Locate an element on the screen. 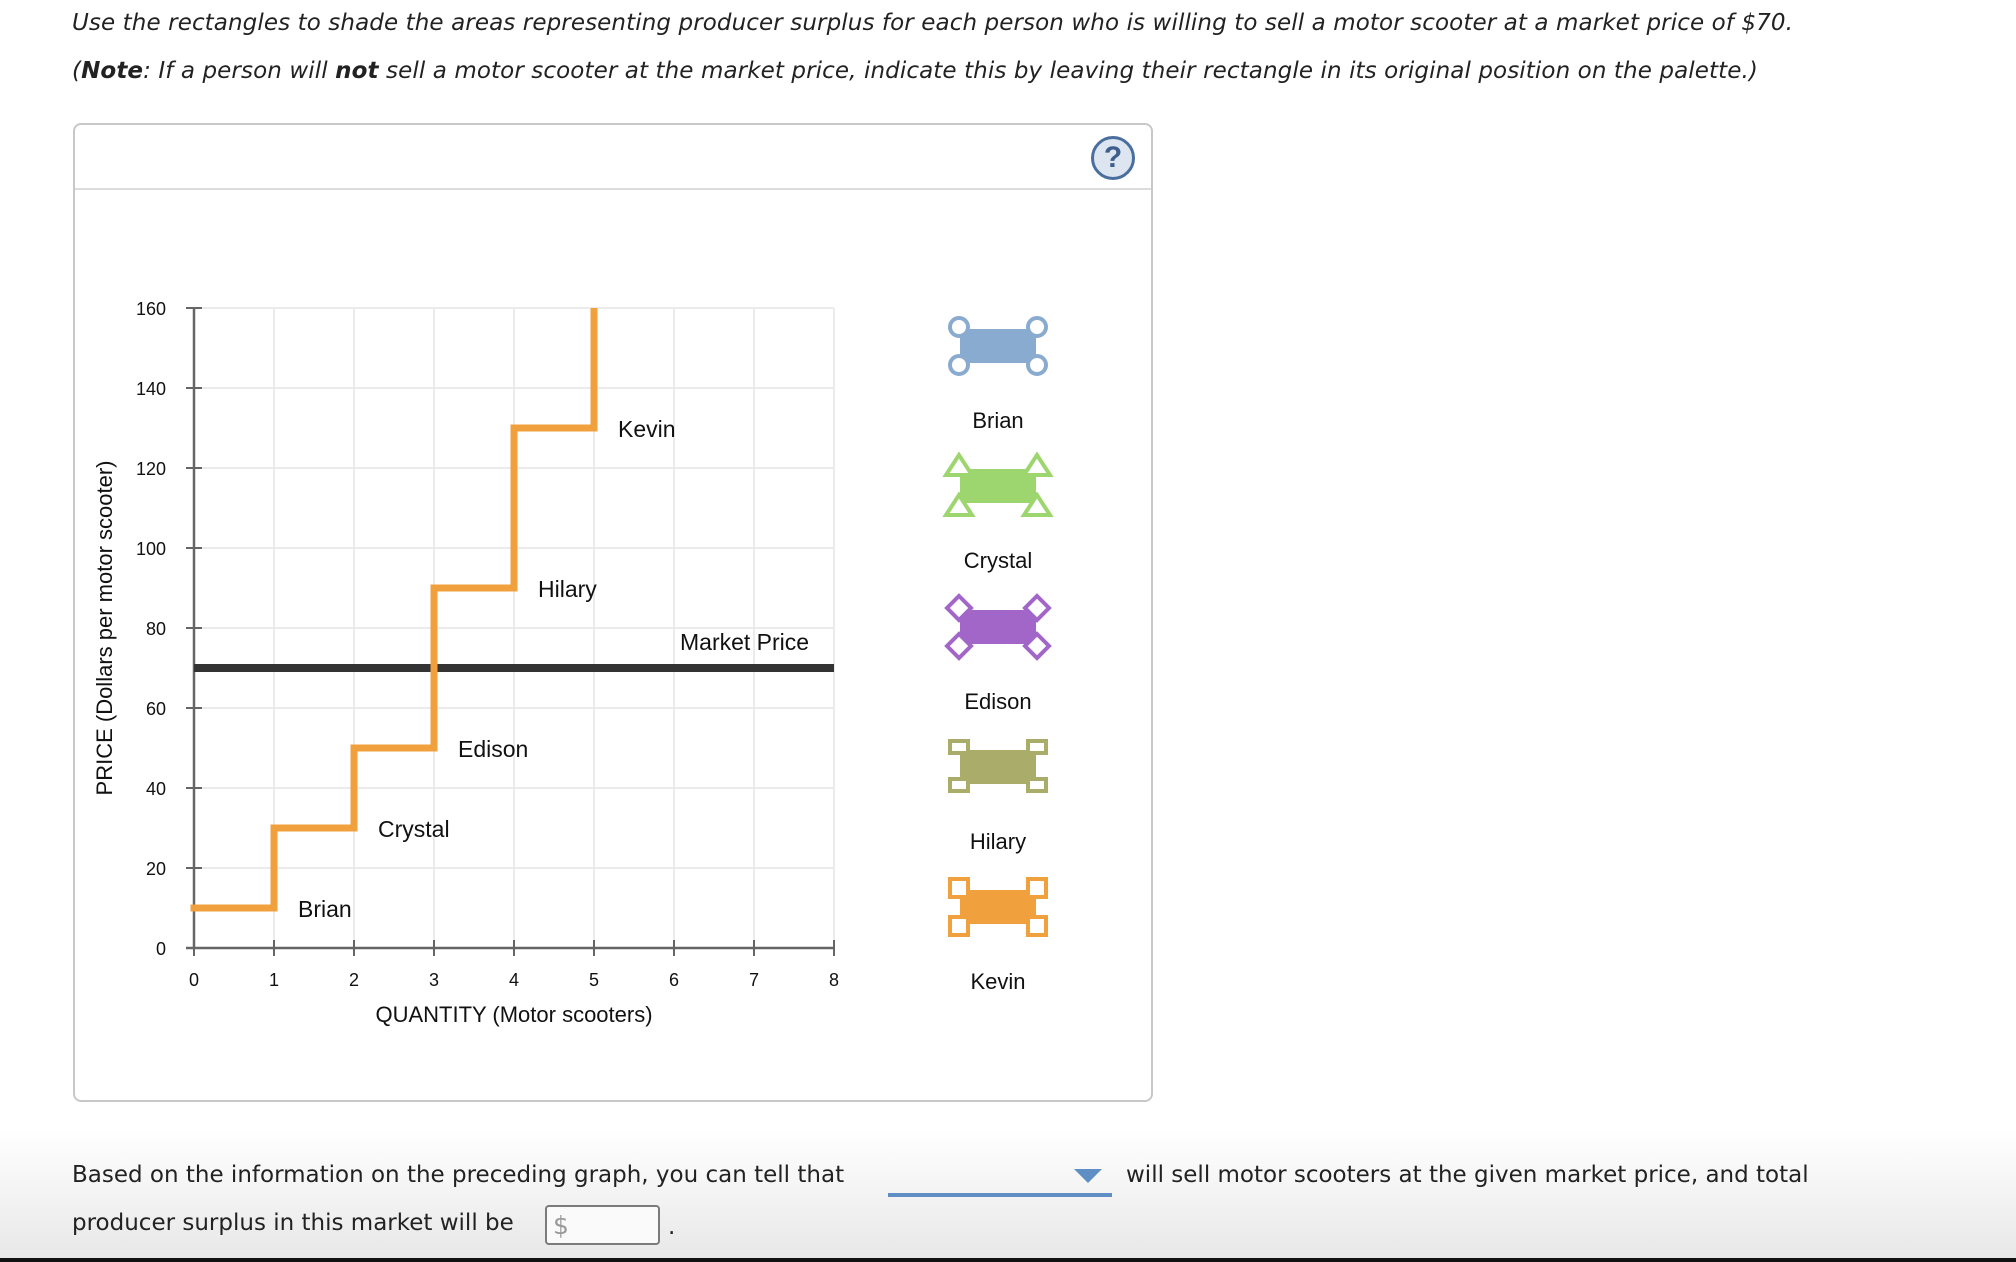  palette-label-crystal: Crystal is located at coordinates (998, 560).